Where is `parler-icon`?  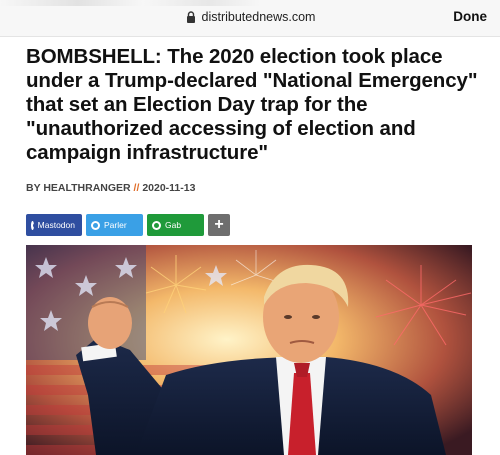
parler-icon is located at coordinates (95, 225).